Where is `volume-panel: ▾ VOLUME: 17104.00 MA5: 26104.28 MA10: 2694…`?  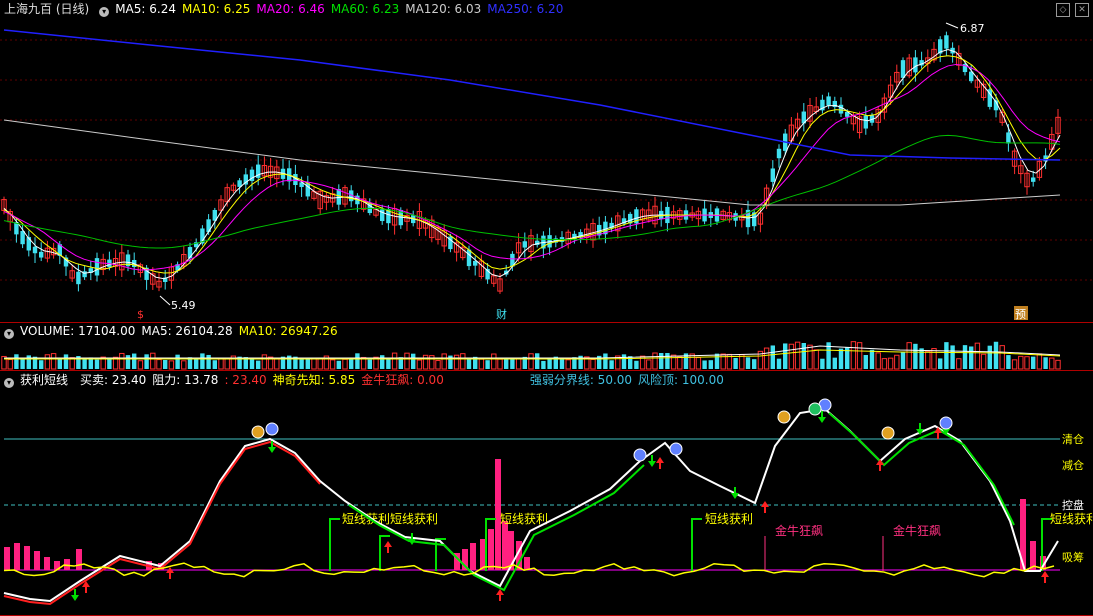
volume-panel: ▾ VOLUME: 17104.00 MA5: 26104.28 MA10: 2694… is located at coordinates (546, 346).